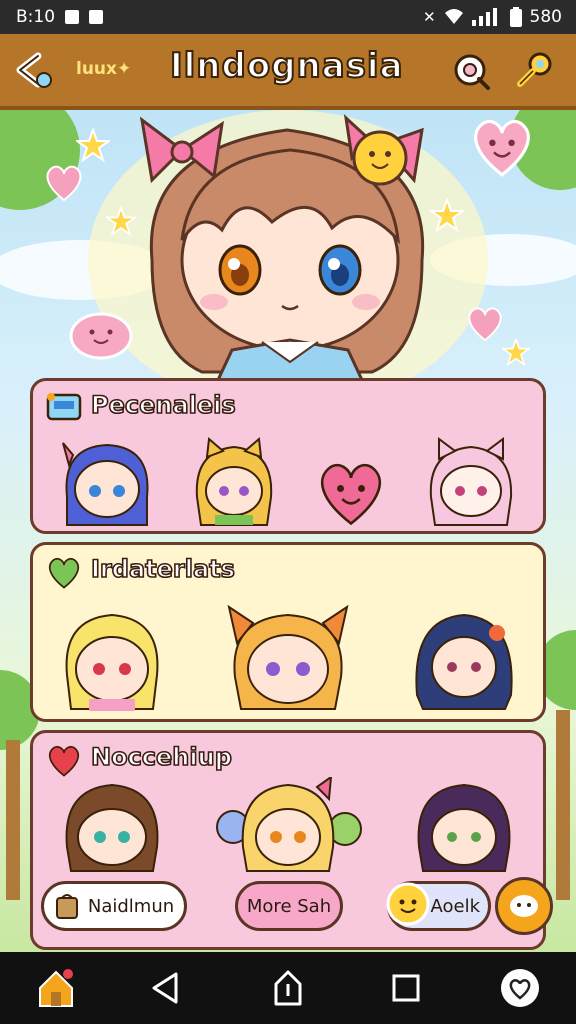 This screenshot has height=1024, width=576. Describe the element at coordinates (515, 17) in the screenshot. I see `battery-icon` at that location.